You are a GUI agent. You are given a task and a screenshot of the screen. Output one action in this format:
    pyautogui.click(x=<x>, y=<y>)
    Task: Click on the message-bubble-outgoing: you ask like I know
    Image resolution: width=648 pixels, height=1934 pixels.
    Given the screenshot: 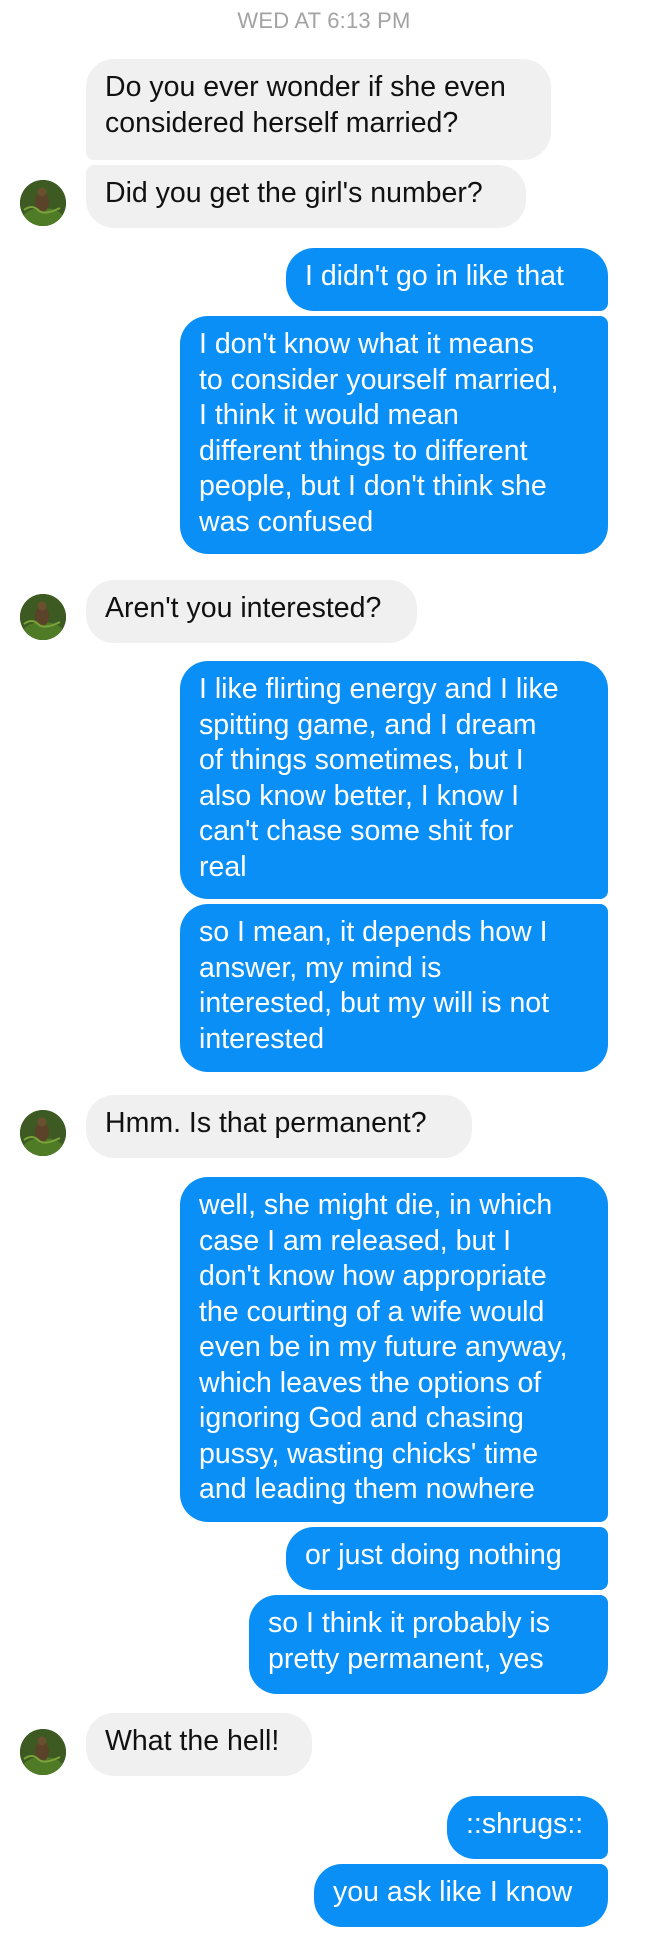 What is the action you would take?
    pyautogui.click(x=461, y=1895)
    